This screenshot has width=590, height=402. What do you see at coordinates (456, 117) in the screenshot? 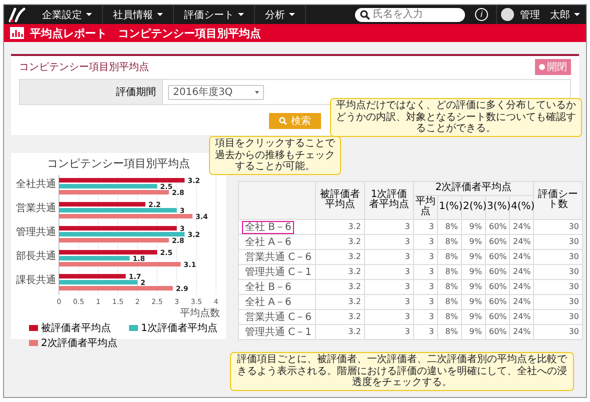
I see `callout-note: 平均点だけではなく、どの評価に多く分布しているかどうかの内訳、対象となるシート数についても確認することができる。` at bounding box center [456, 117].